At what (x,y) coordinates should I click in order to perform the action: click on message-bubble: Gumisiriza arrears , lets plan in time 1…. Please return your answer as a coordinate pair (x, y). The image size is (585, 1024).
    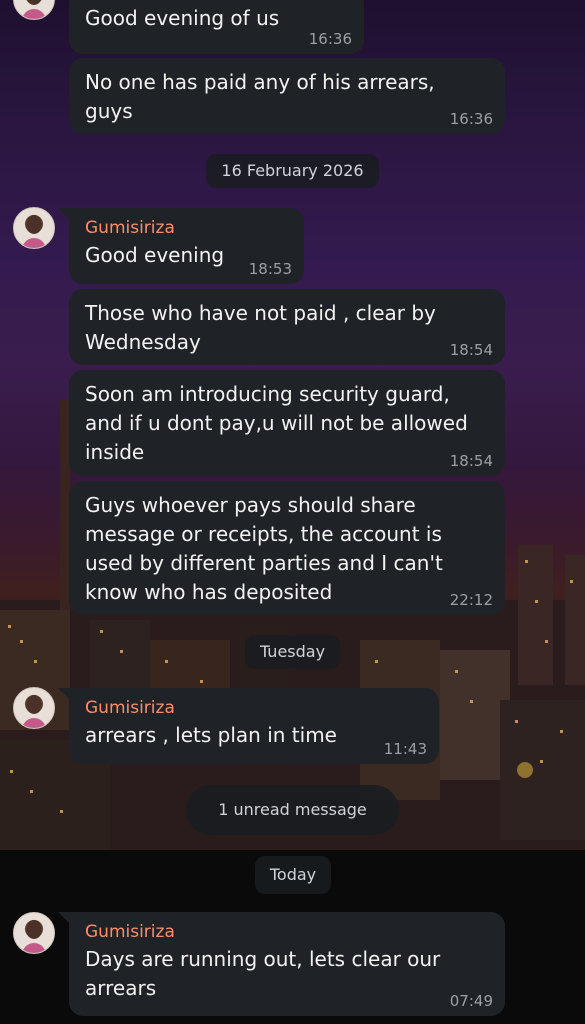
    Looking at the image, I should click on (254, 726).